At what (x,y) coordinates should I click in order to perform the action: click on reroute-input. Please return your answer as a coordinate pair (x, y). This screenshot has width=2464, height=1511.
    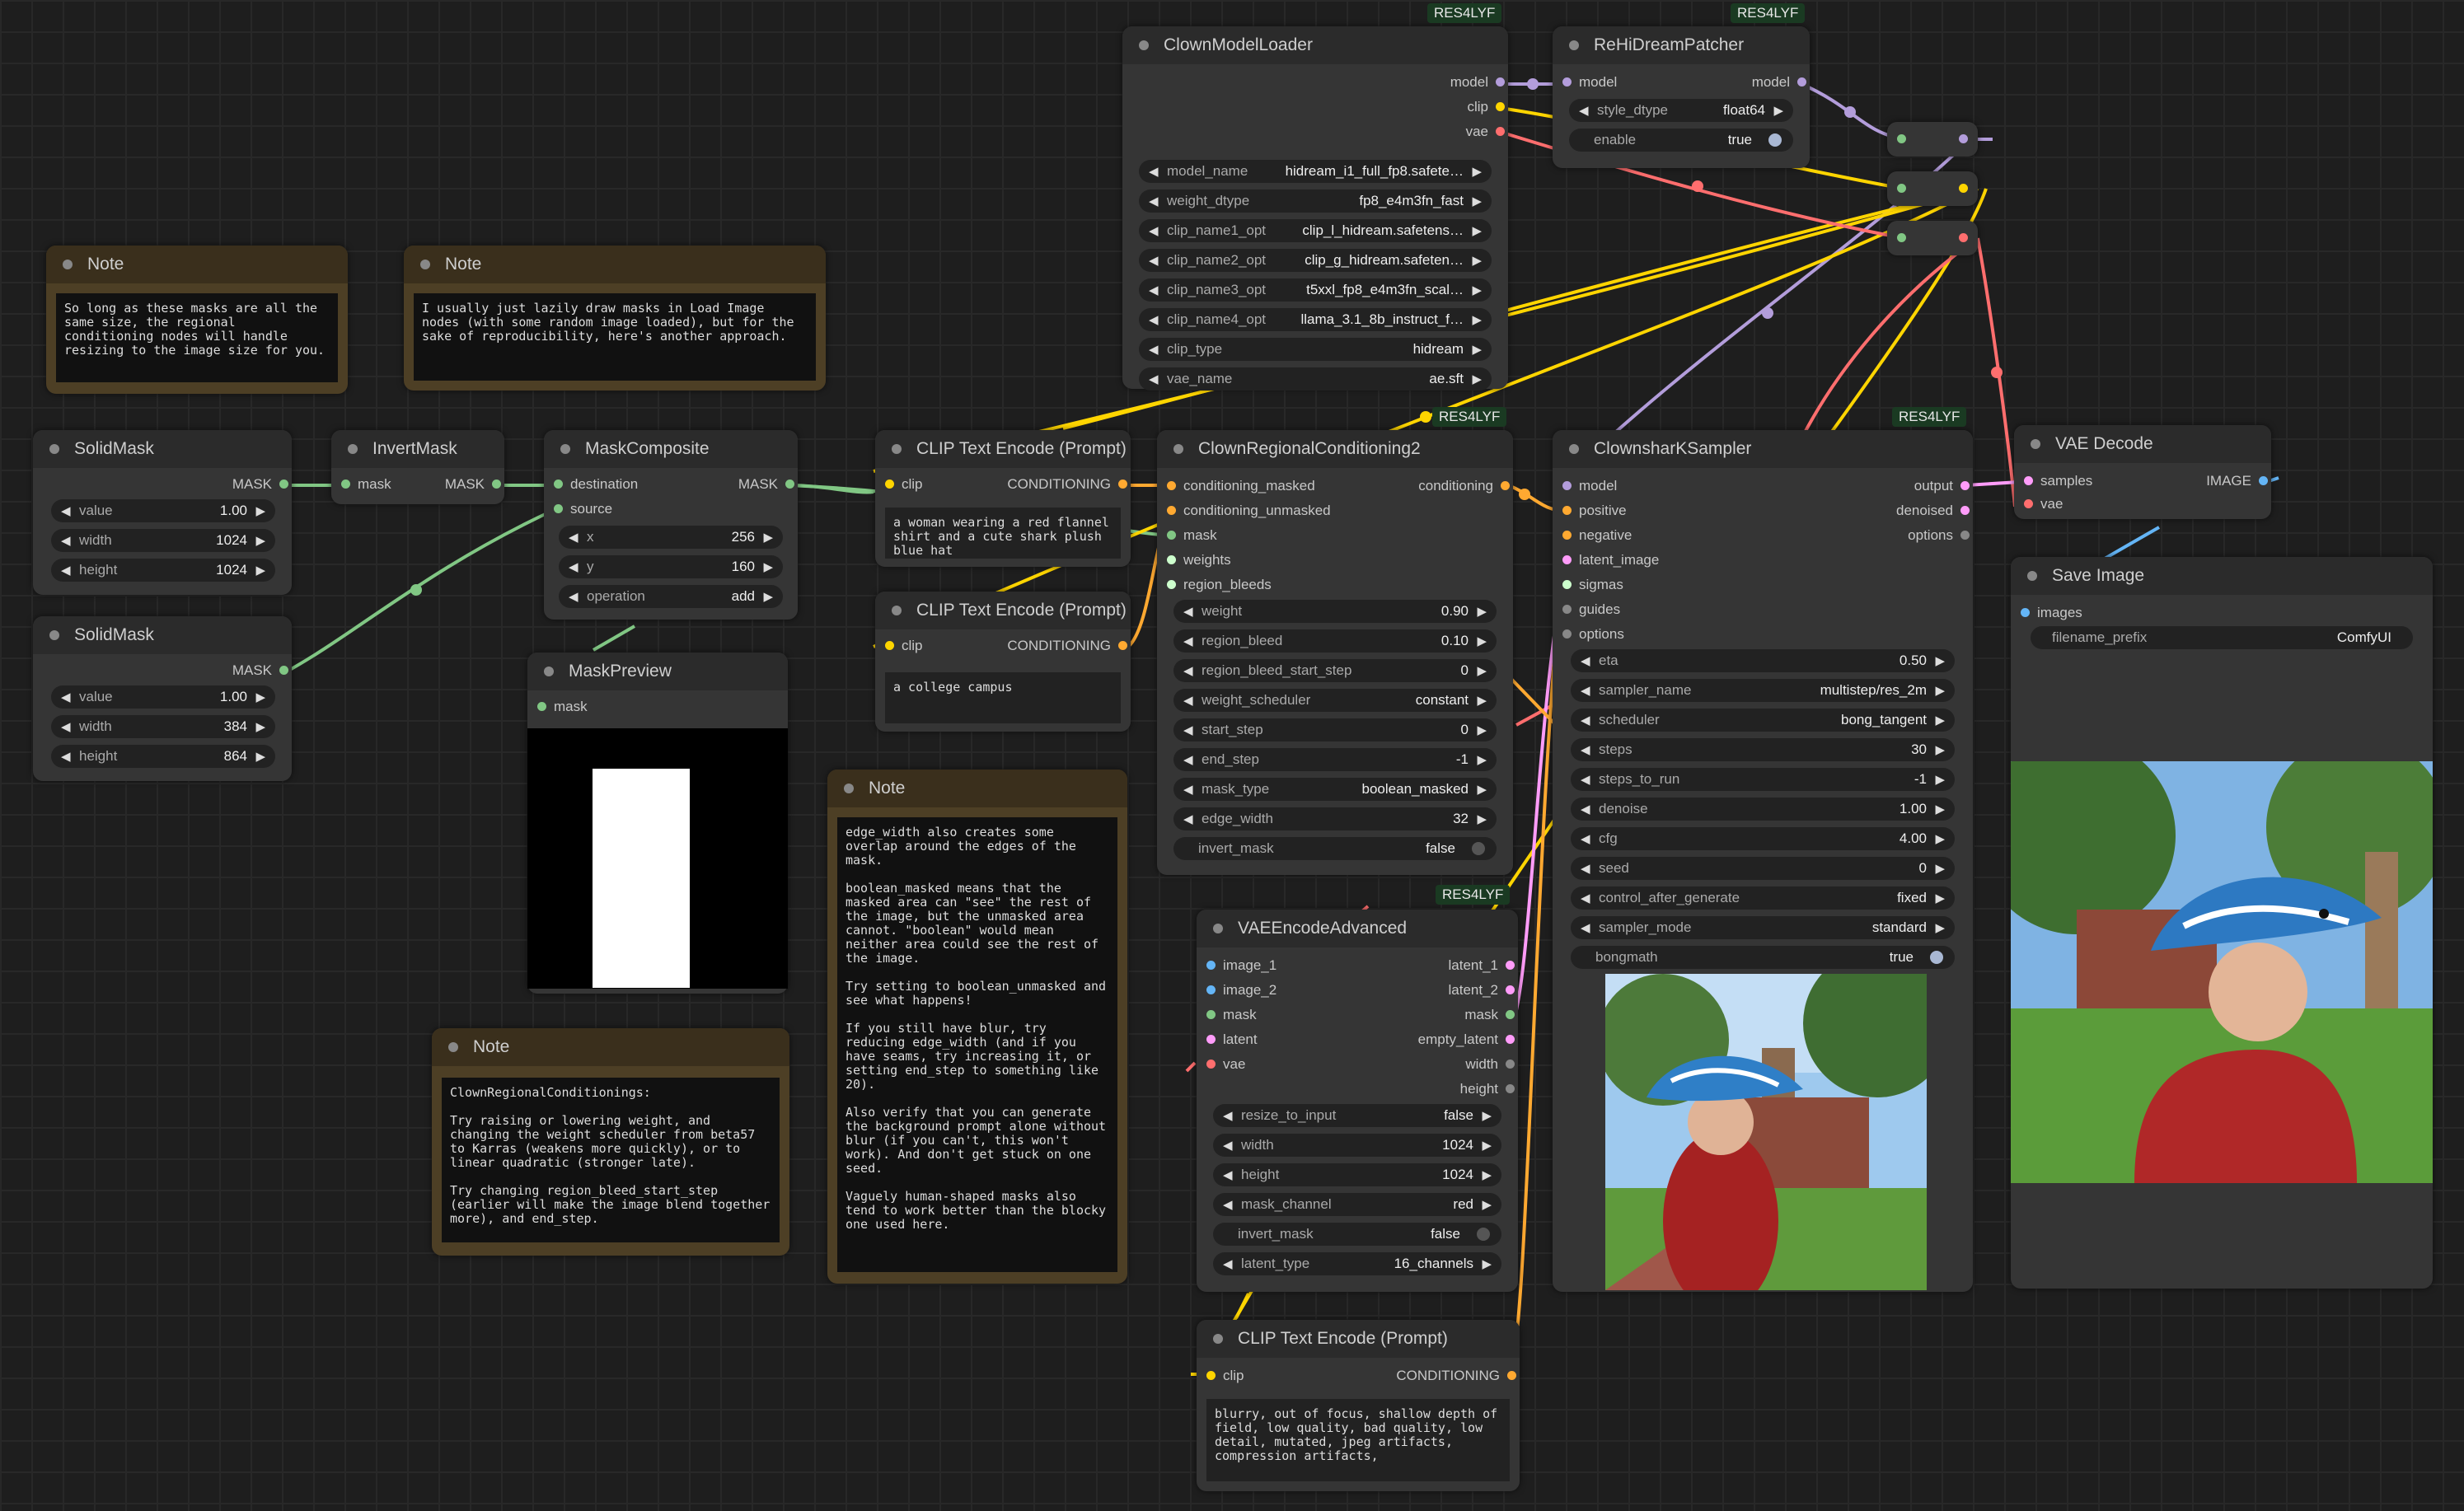
    Looking at the image, I should click on (1902, 238).